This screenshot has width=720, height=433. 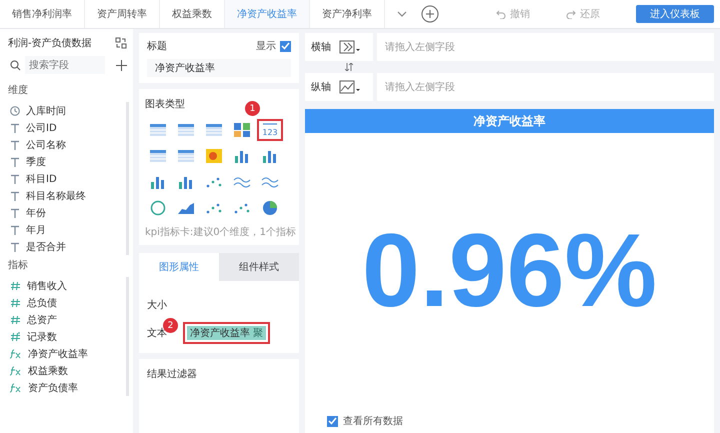 I want to click on property-tab: 图形属性, so click(x=179, y=267).